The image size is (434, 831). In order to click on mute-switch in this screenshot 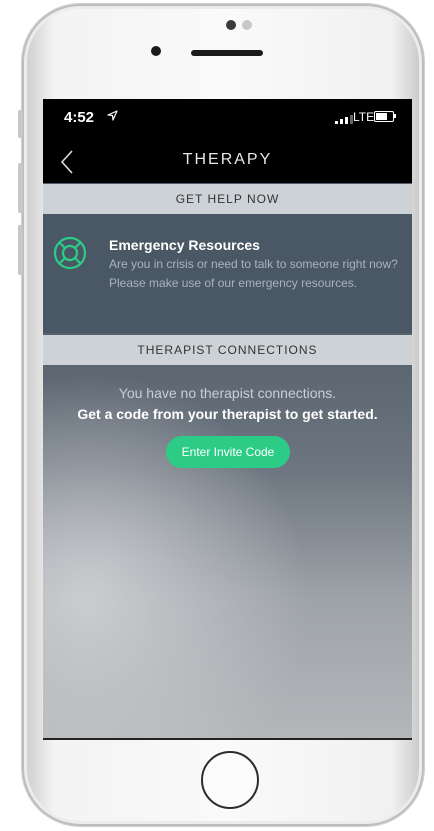, I will do `click(20, 124)`.